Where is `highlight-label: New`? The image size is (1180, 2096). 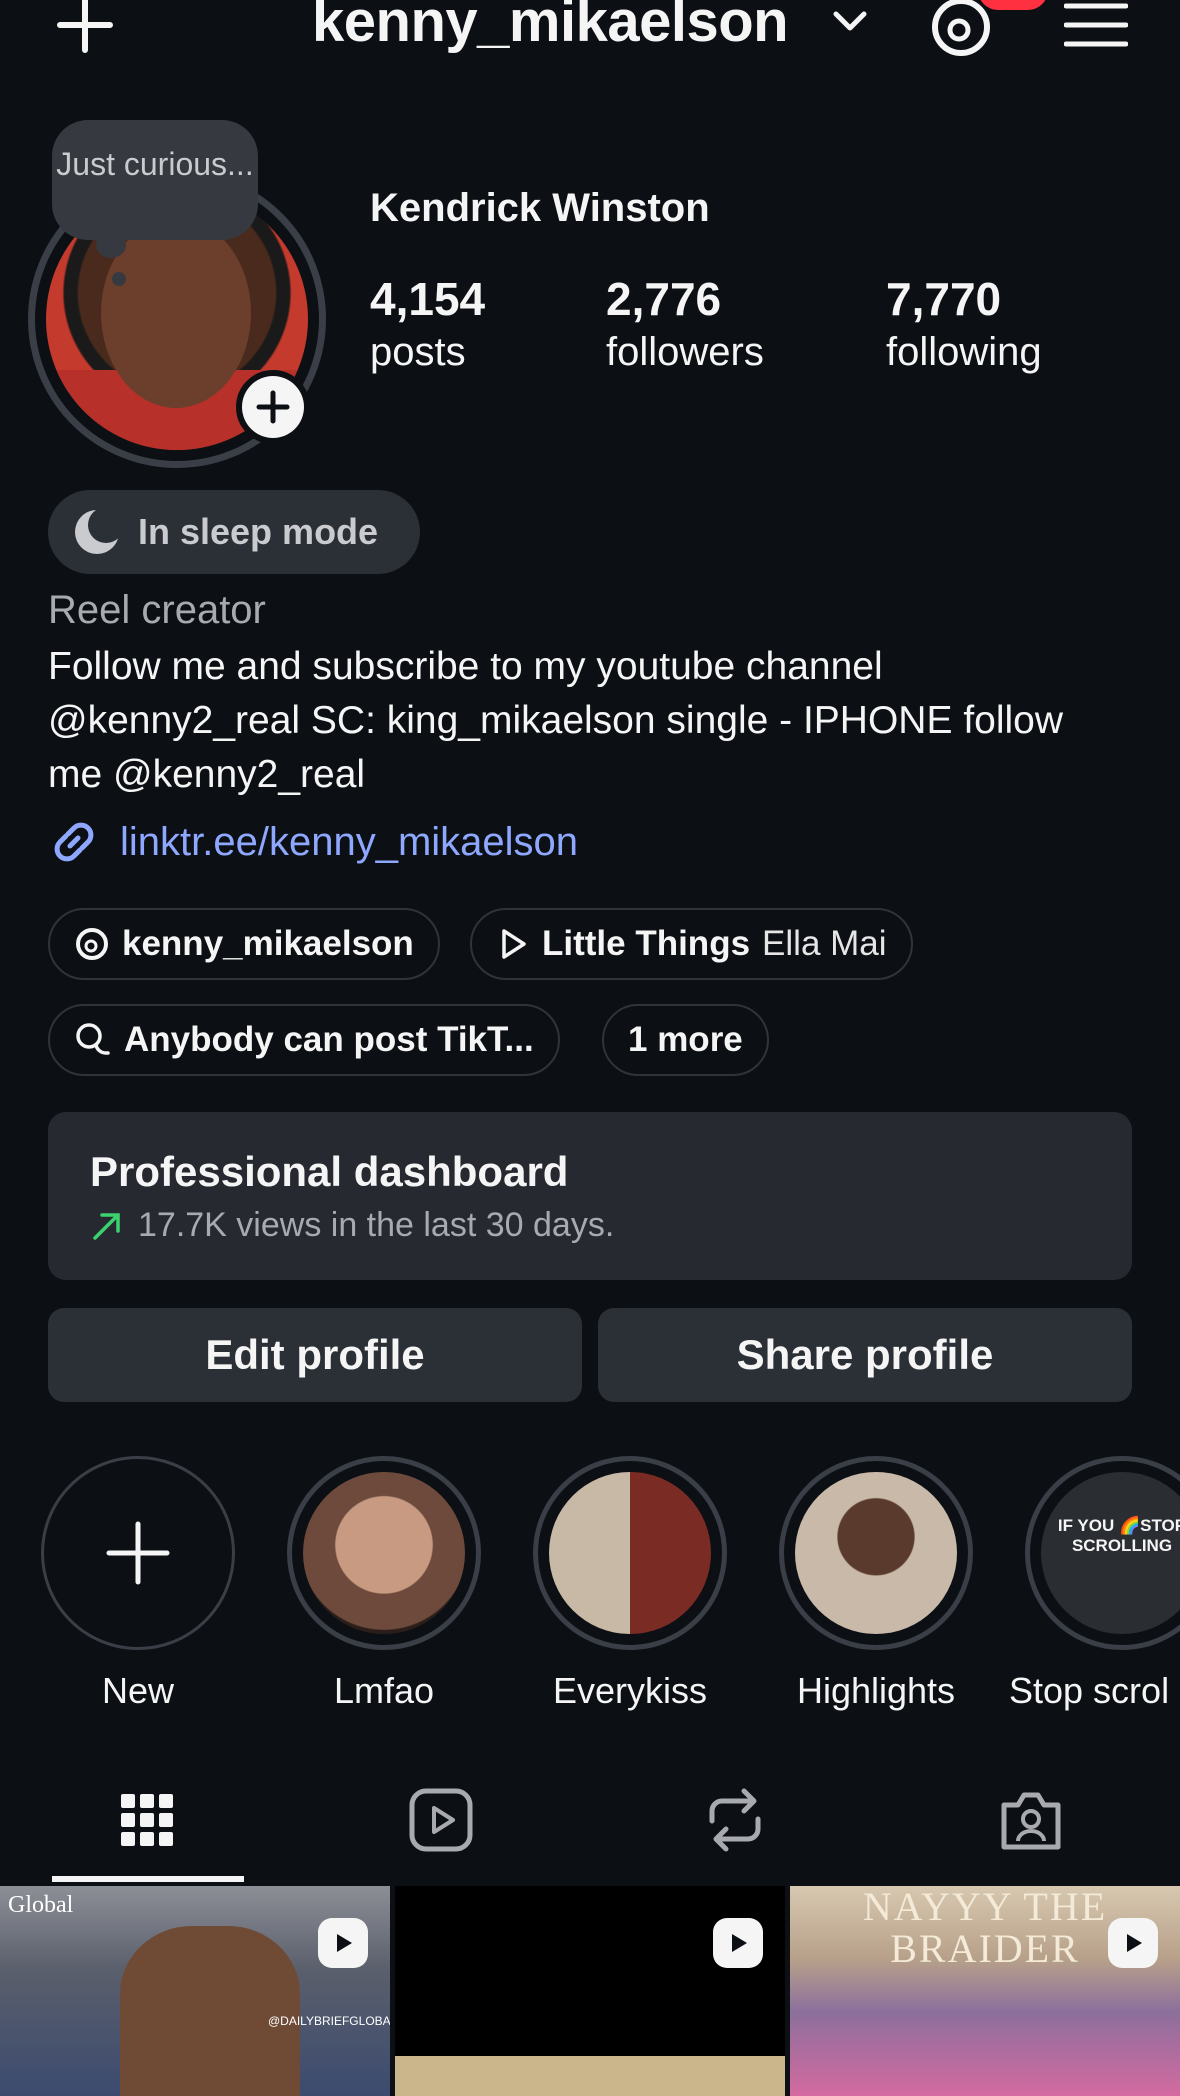
highlight-label: New is located at coordinates (138, 1690).